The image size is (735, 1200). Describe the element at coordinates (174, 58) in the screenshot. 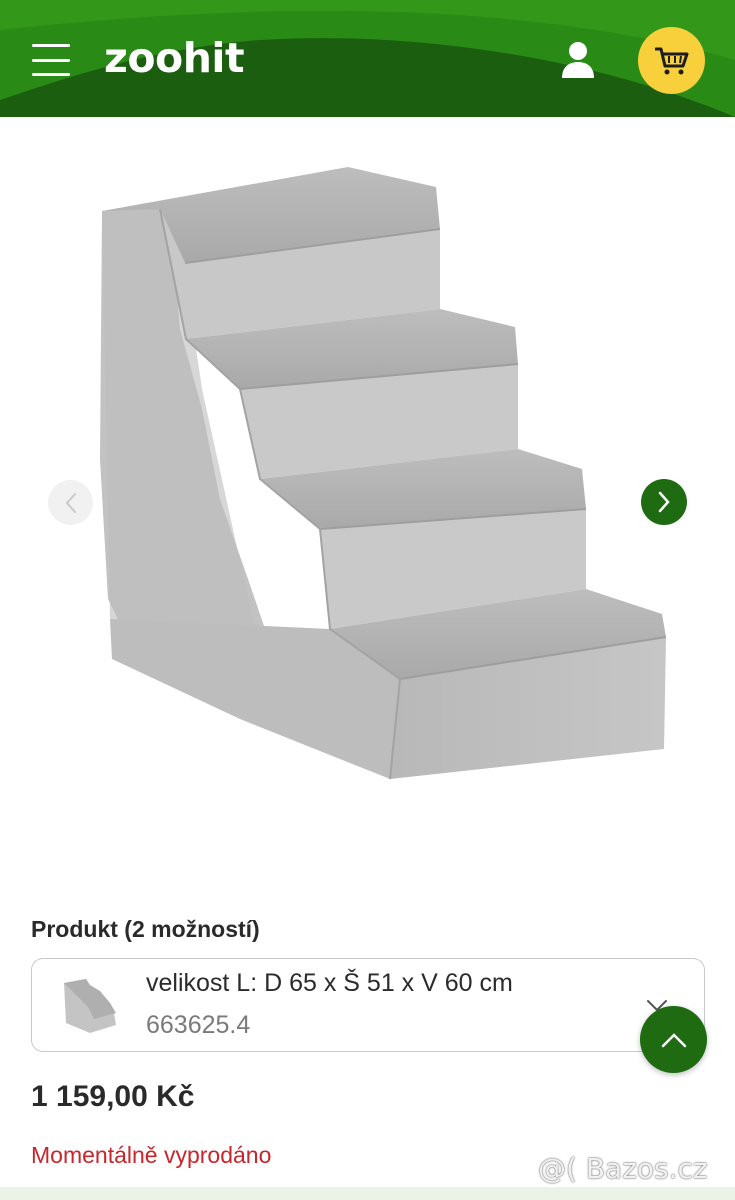

I see `site-logo: zoohit` at that location.